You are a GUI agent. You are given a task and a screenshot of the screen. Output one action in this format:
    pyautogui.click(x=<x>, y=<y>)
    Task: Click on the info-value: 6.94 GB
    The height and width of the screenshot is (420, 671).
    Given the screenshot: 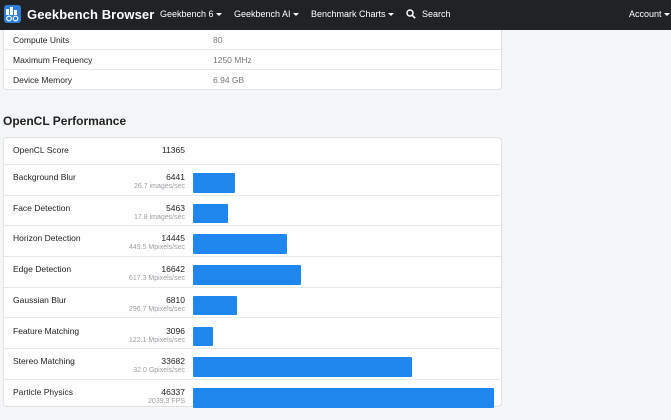 What is the action you would take?
    pyautogui.click(x=229, y=80)
    